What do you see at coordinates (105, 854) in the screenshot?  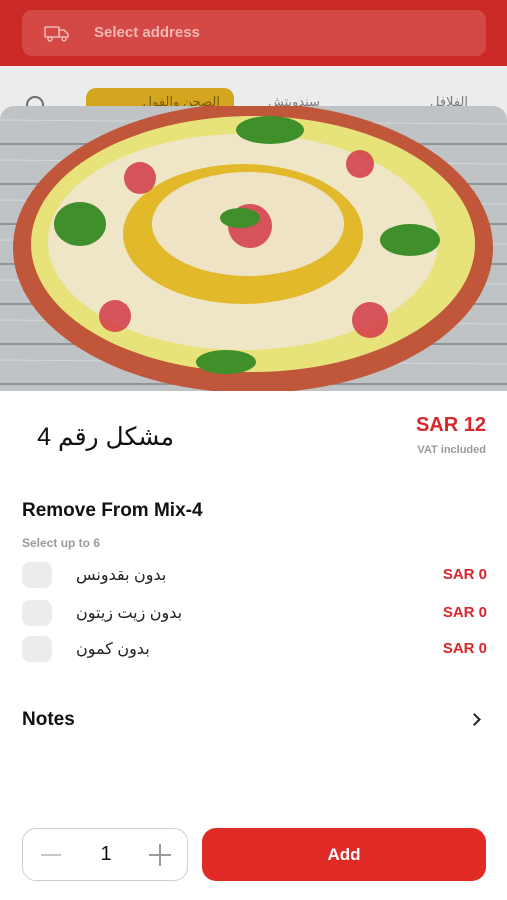 I see `quantity-stepper: 1` at bounding box center [105, 854].